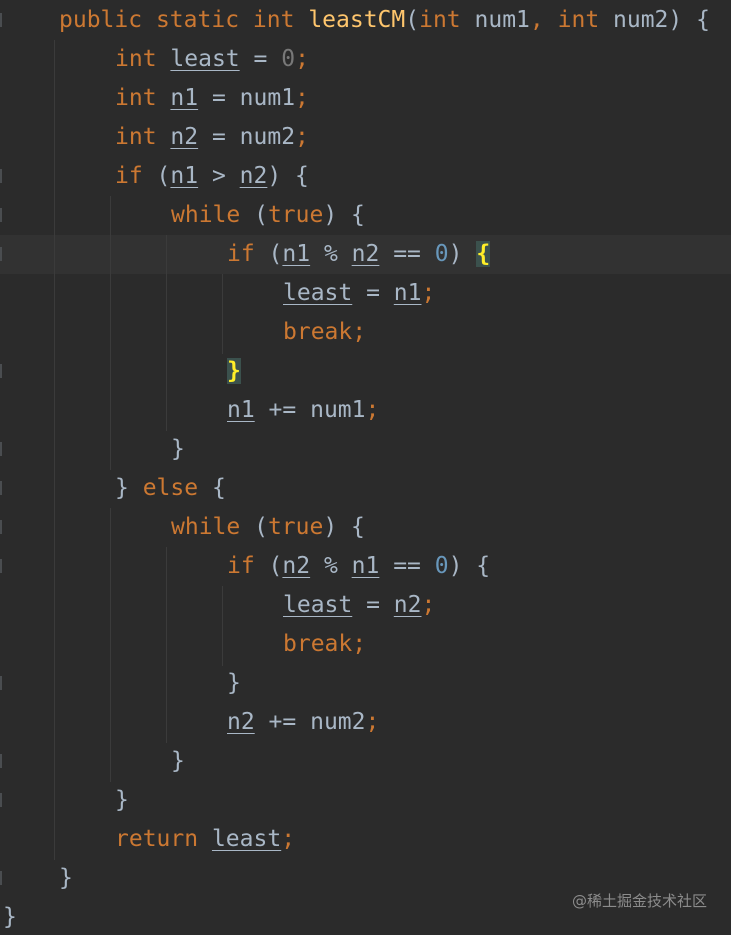 The image size is (731, 935). I want to click on code-token: {, so click(212, 488).